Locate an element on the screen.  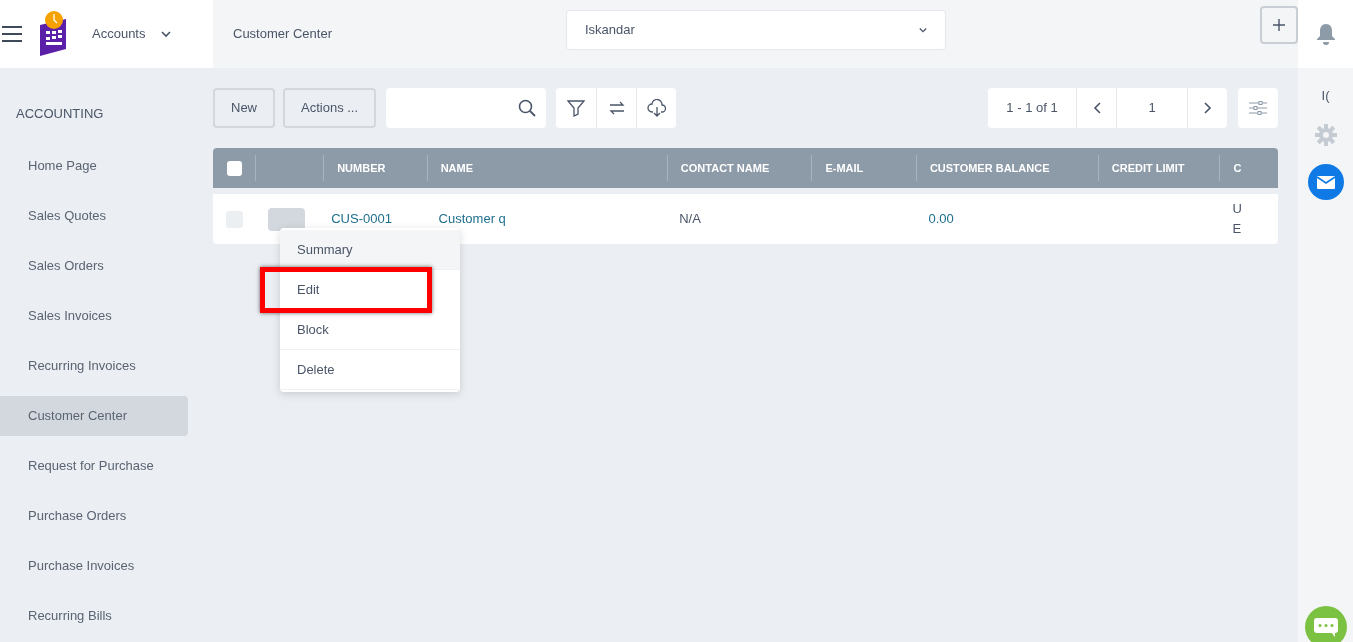
column-header: NAME is located at coordinates (546, 168).